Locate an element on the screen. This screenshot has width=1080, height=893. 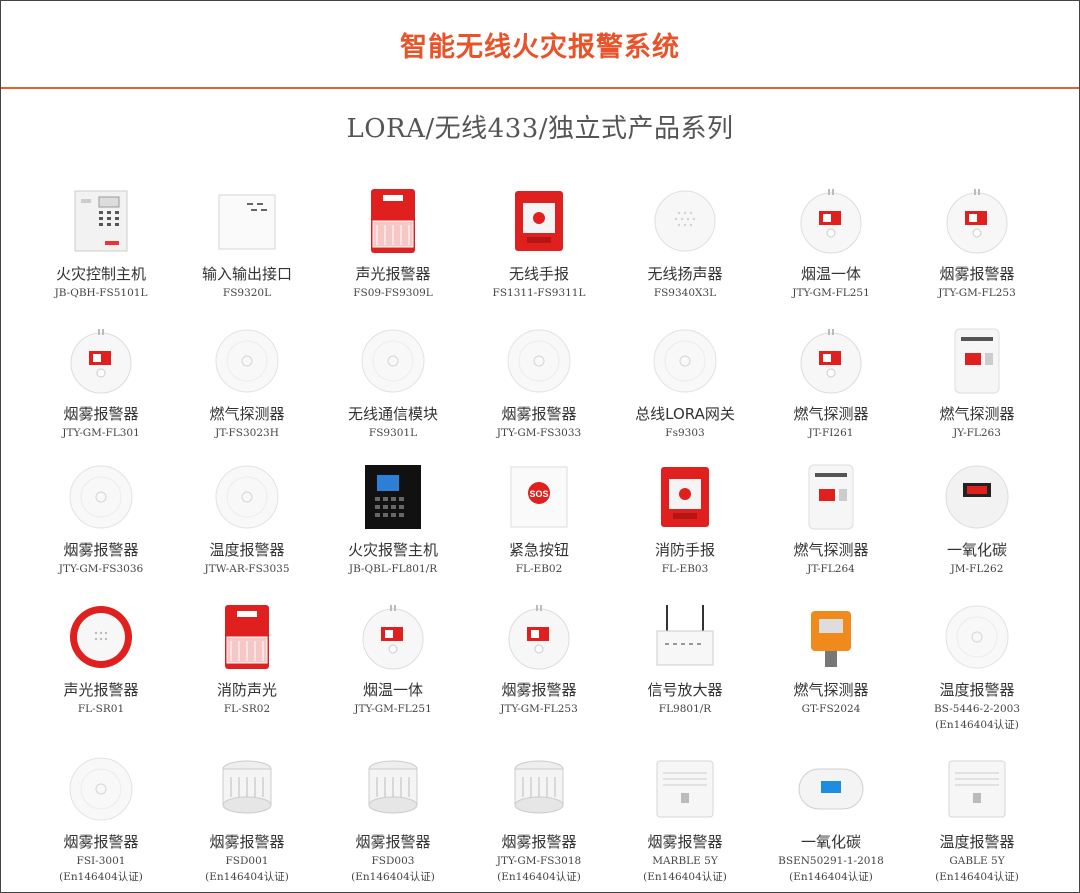
speaker-icon is located at coordinates (685, 221).